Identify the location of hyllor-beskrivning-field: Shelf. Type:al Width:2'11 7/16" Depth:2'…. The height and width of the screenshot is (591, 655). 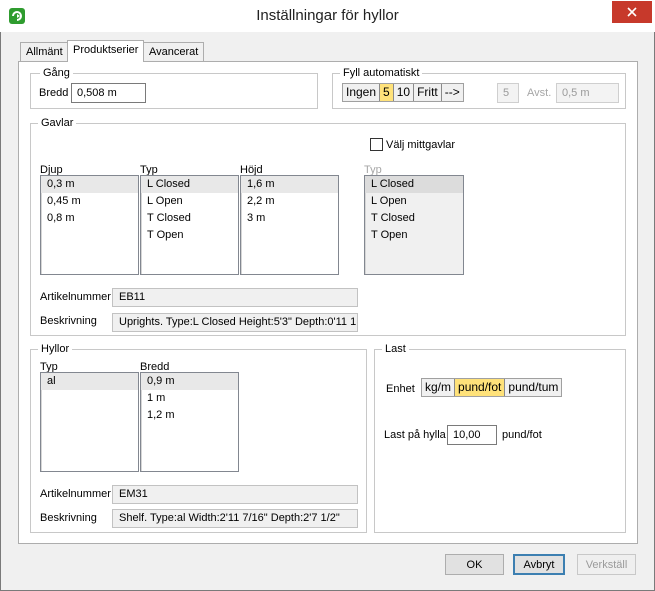
(235, 518).